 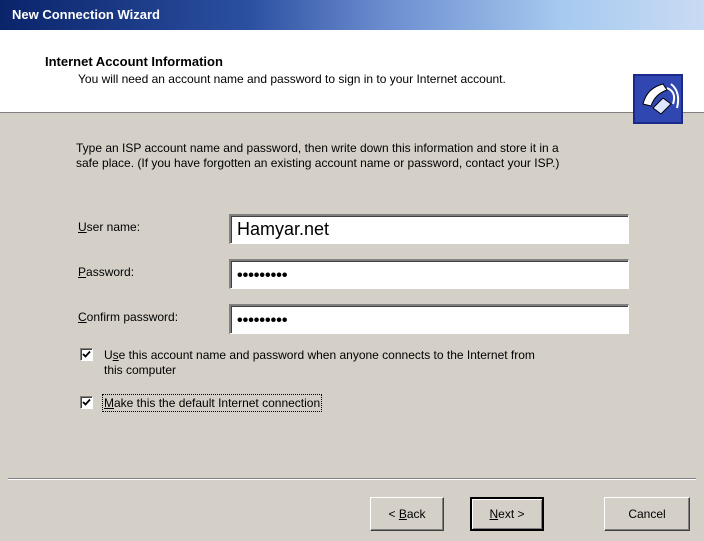 I want to click on username-value: Hamyar.net, so click(x=283, y=229).